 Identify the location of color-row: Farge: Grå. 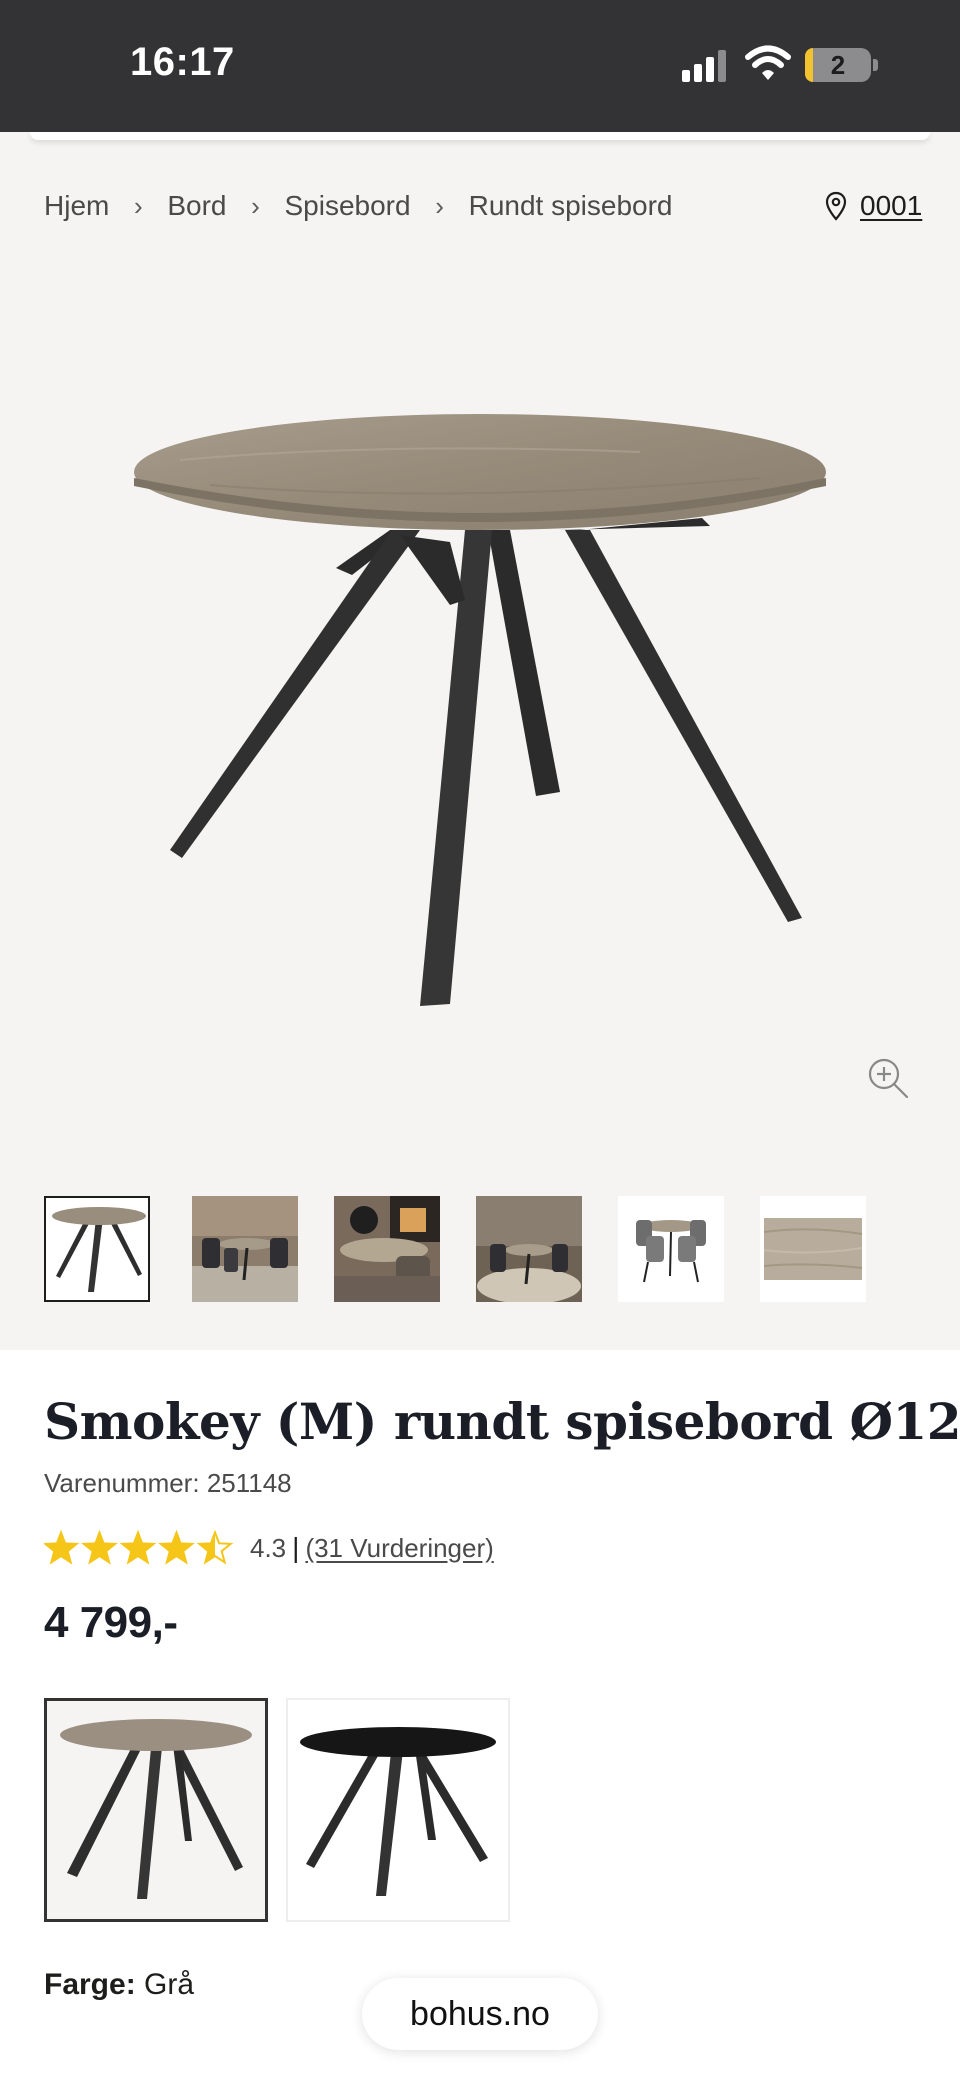
(119, 1985).